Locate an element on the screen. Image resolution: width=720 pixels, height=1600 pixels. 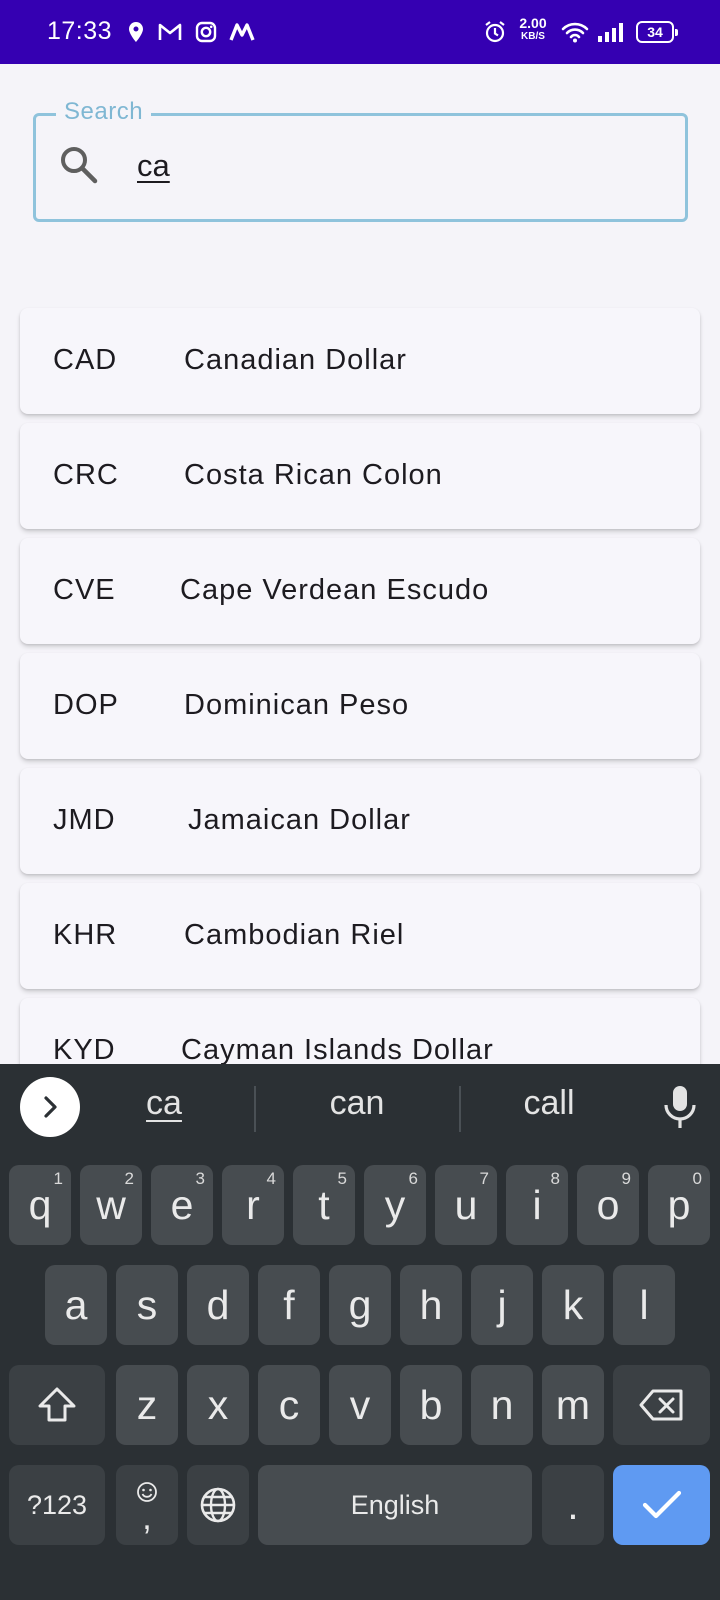
key-c: c is located at coordinates (289, 1405).